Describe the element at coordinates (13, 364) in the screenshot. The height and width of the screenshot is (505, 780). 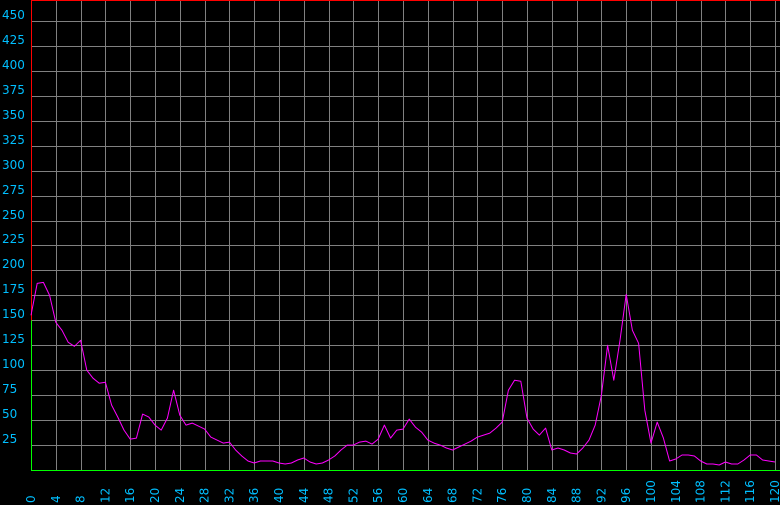
I see `y-tick-label: 100` at that location.